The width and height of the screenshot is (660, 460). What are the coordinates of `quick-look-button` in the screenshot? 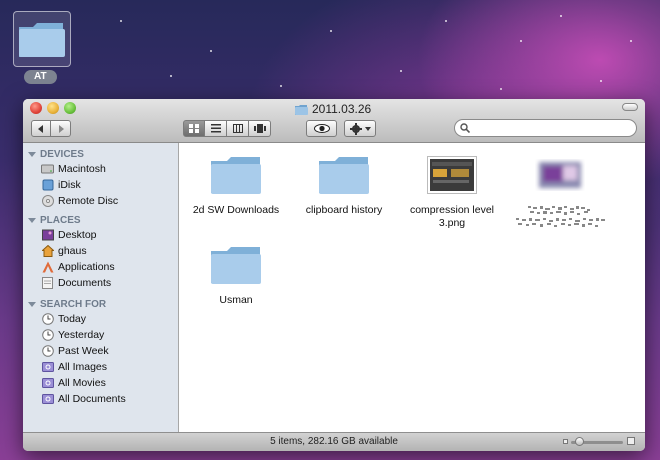 It's located at (321, 128).